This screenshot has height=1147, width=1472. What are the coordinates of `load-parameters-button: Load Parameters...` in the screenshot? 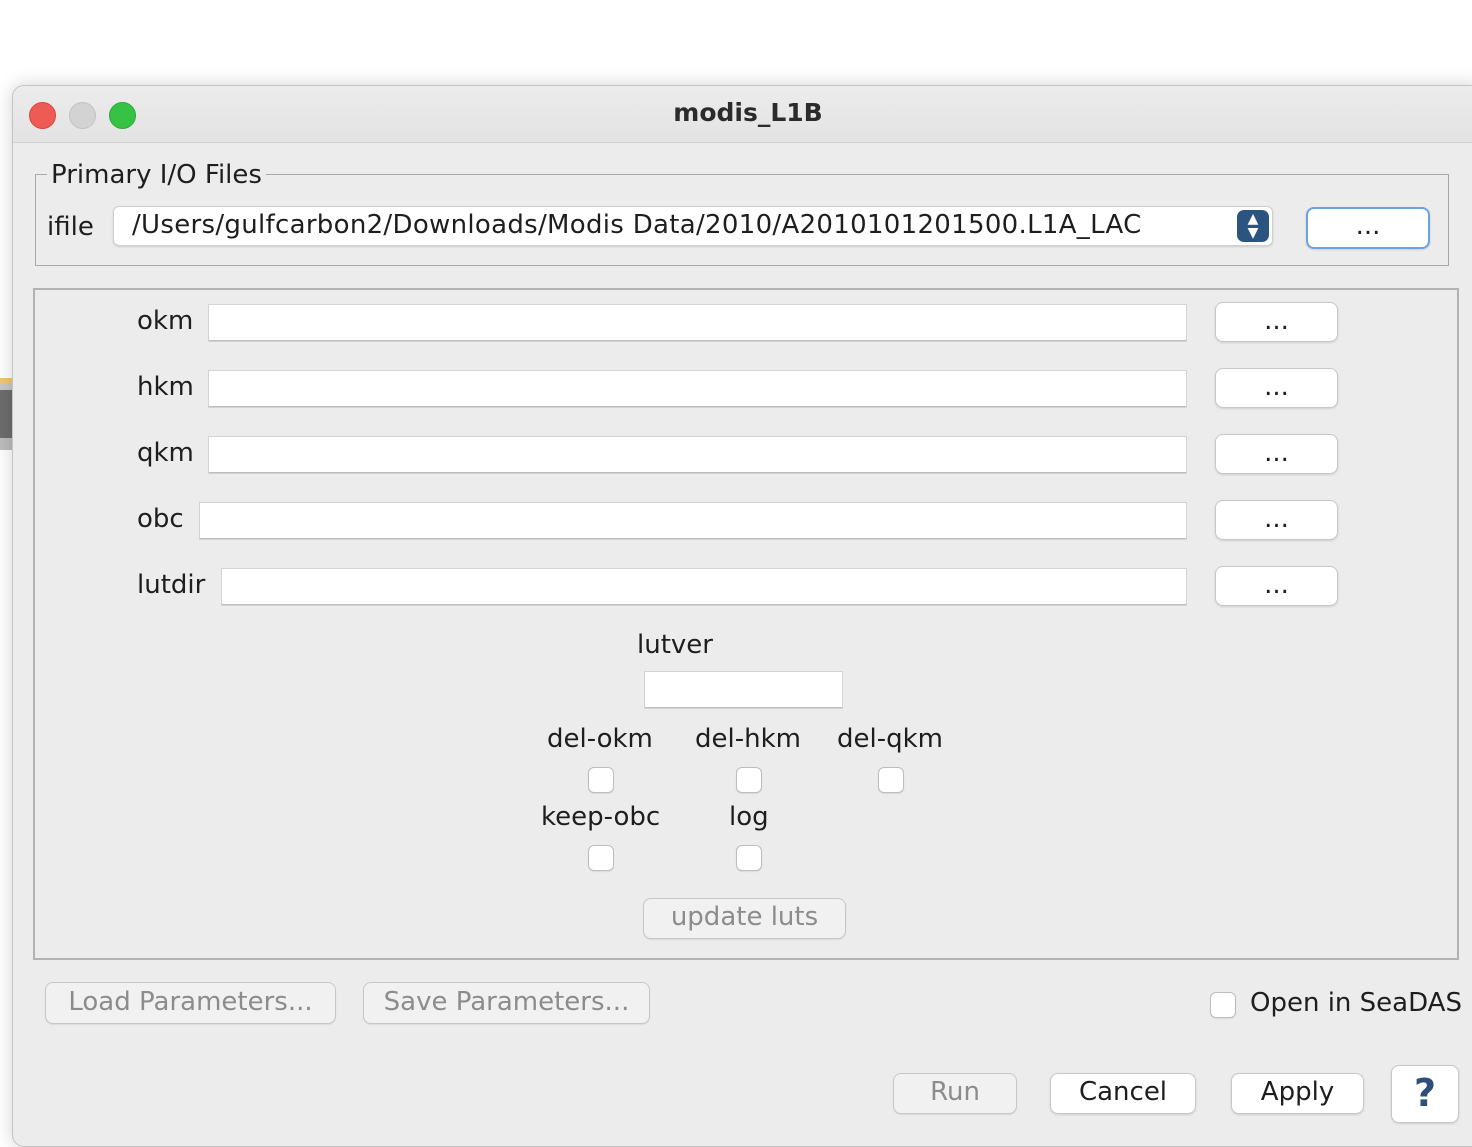 It's located at (190, 1003).